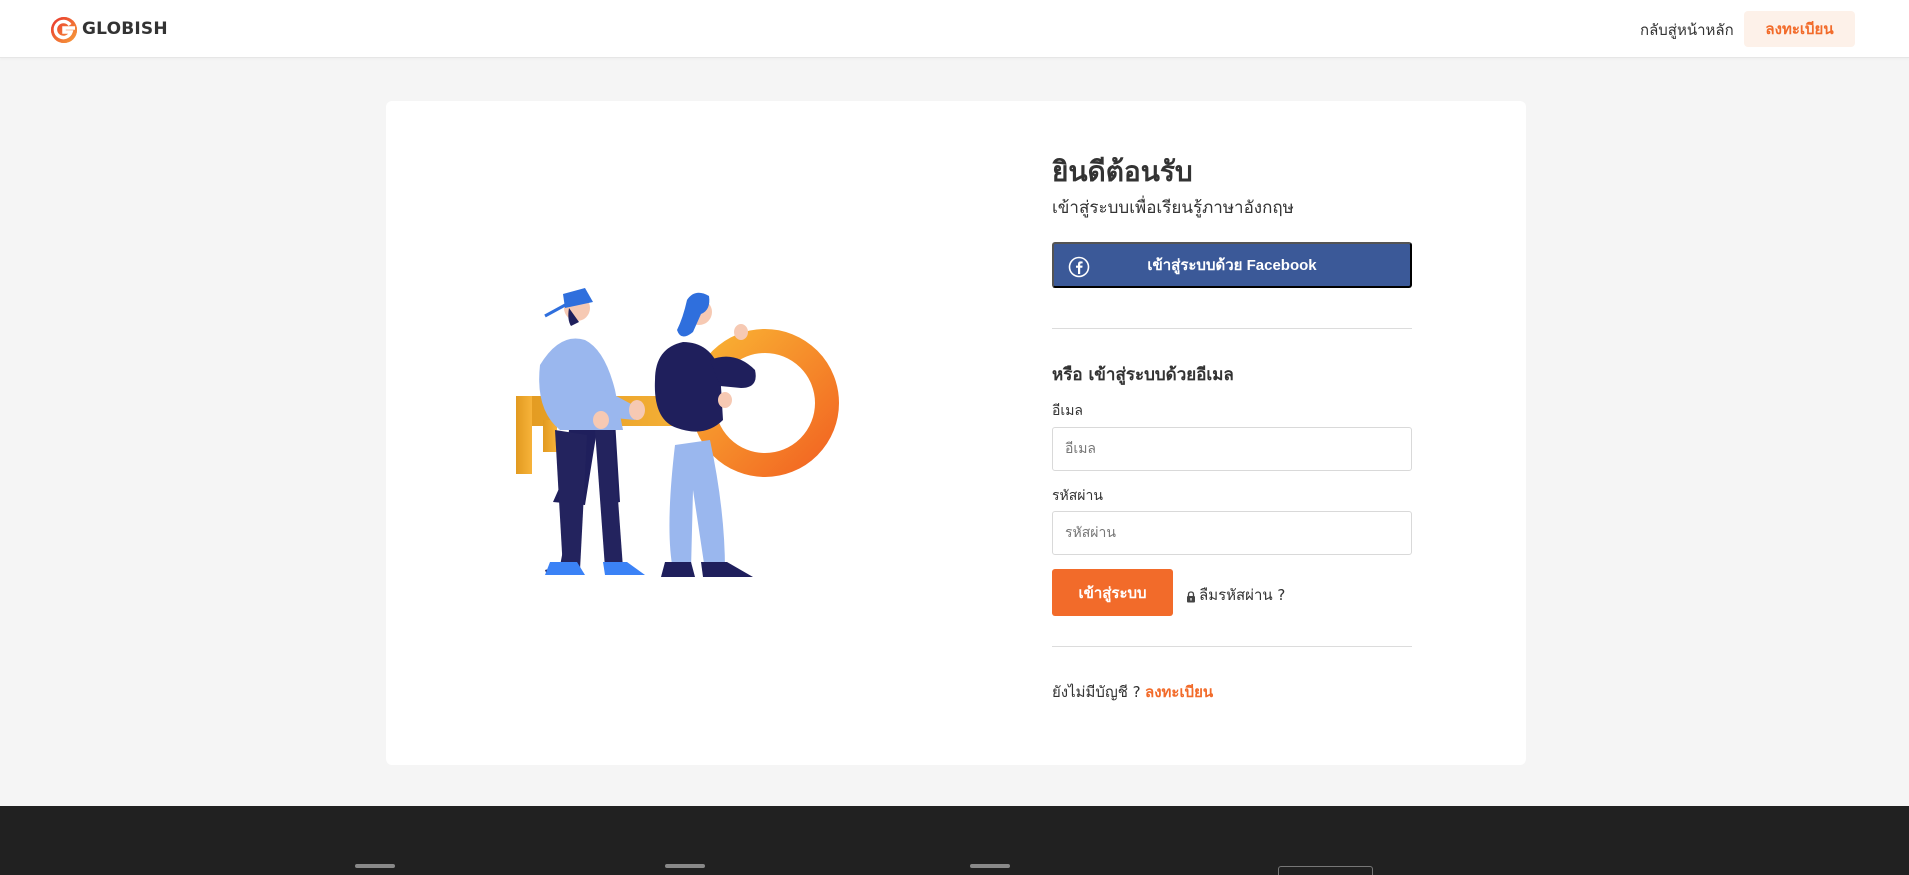 This screenshot has height=875, width=1909. Describe the element at coordinates (1232, 533) in the screenshot. I see `password-field` at that location.